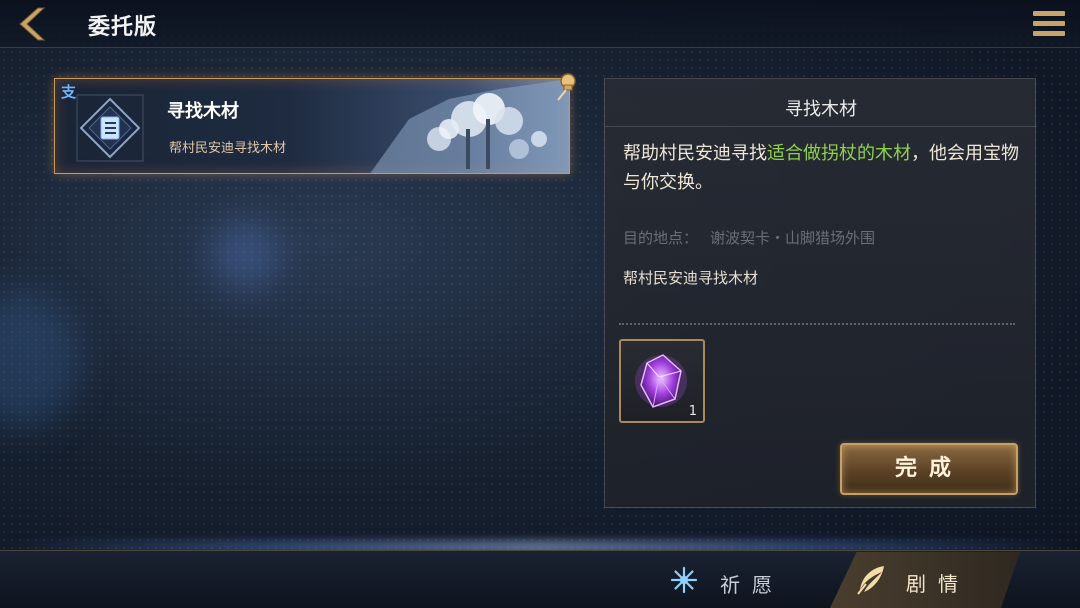 Image resolution: width=1080 pixels, height=608 pixels. Describe the element at coordinates (566, 87) in the screenshot. I see `pin-icon` at that location.